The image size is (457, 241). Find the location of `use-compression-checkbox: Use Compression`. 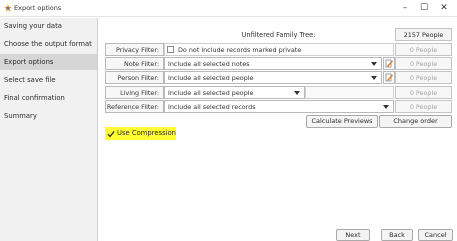

use-compression-checkbox: Use Compression is located at coordinates (140, 133).